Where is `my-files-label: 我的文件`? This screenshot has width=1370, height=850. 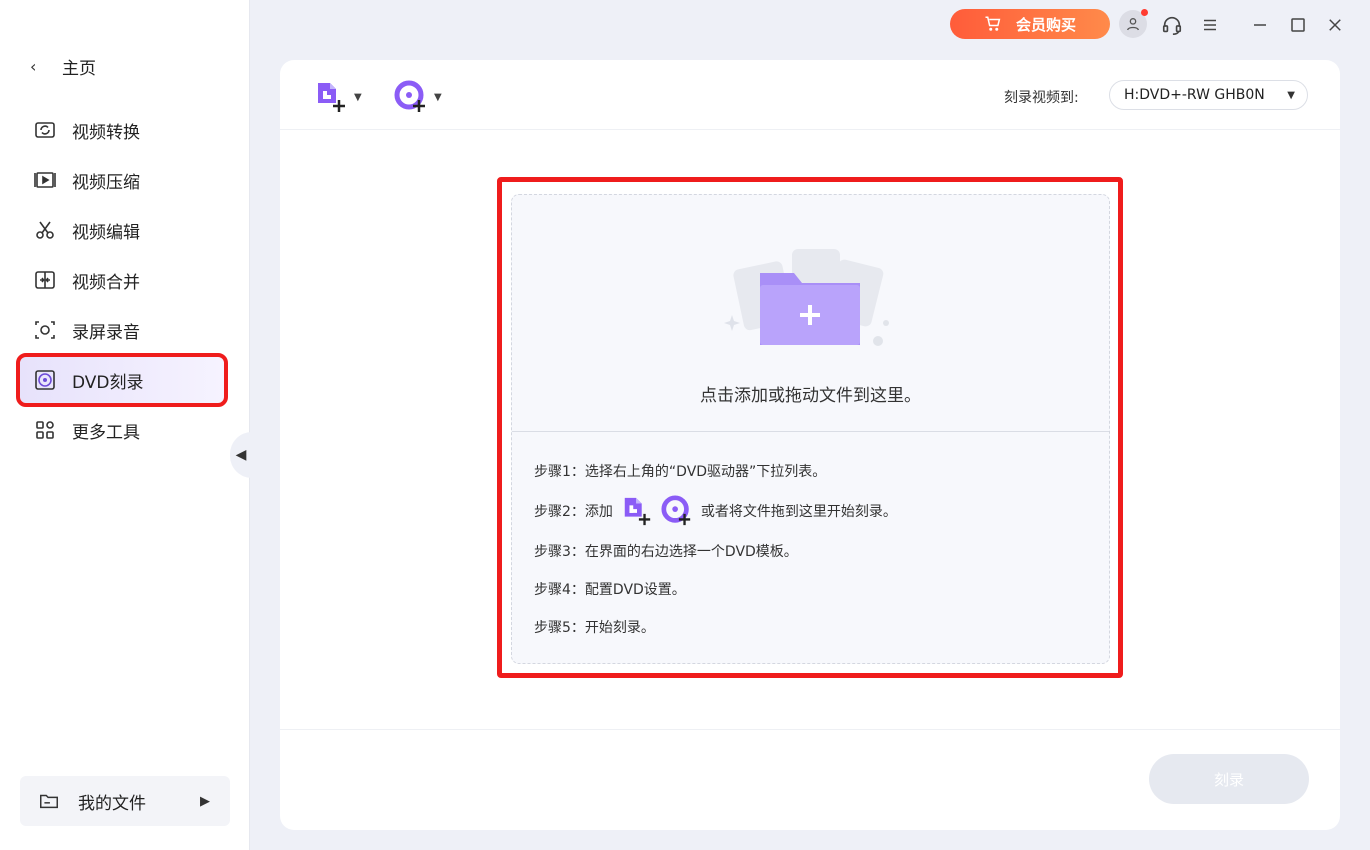
my-files-label: 我的文件 is located at coordinates (112, 803).